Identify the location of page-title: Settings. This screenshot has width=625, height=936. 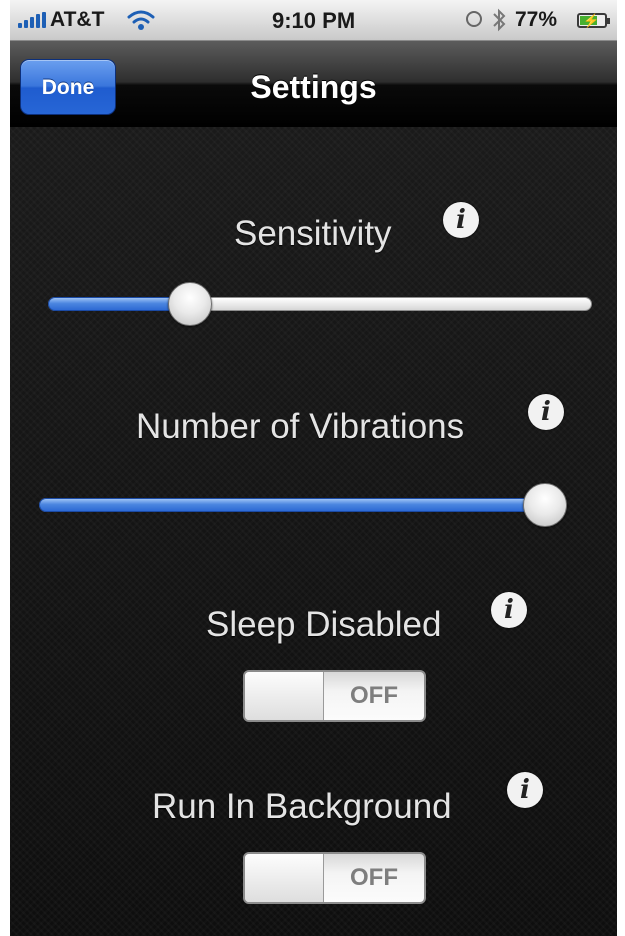
(313, 87).